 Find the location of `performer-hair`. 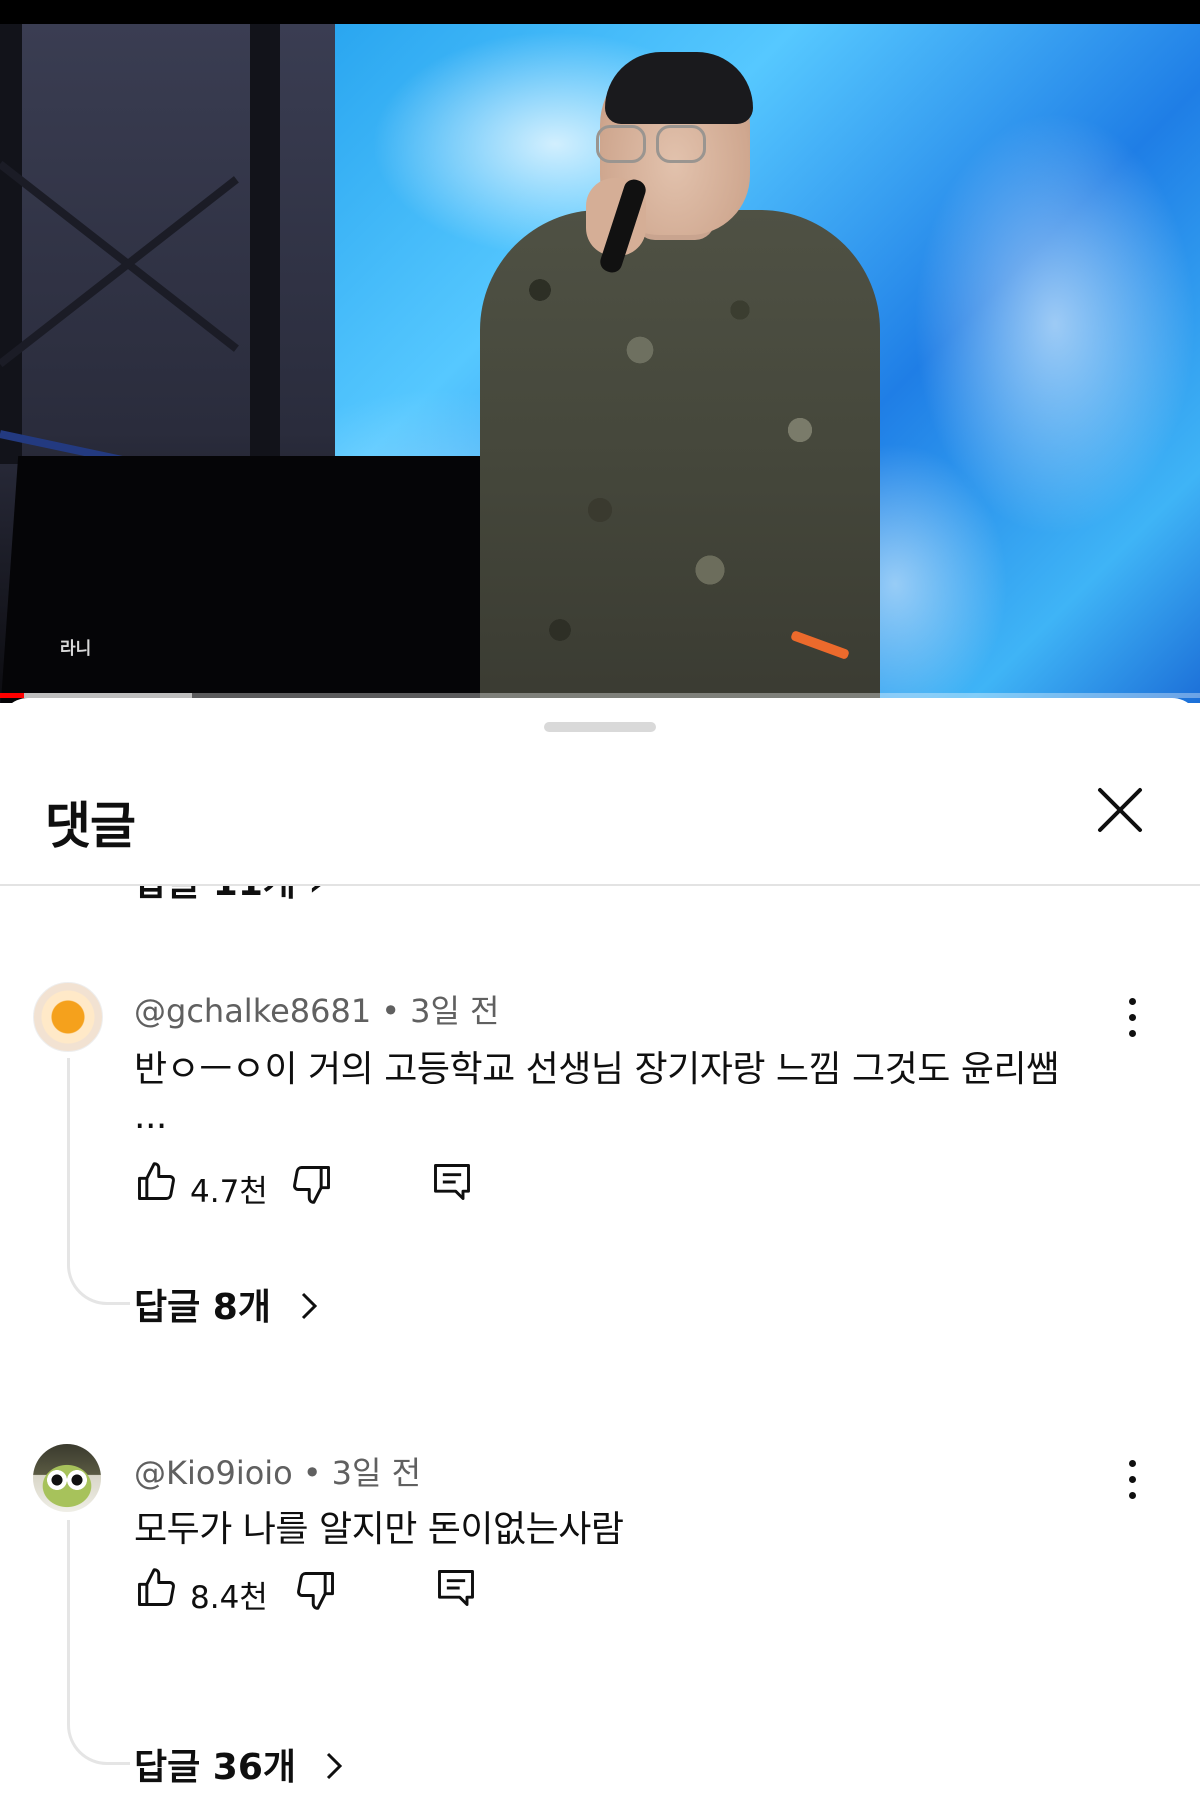

performer-hair is located at coordinates (679, 88).